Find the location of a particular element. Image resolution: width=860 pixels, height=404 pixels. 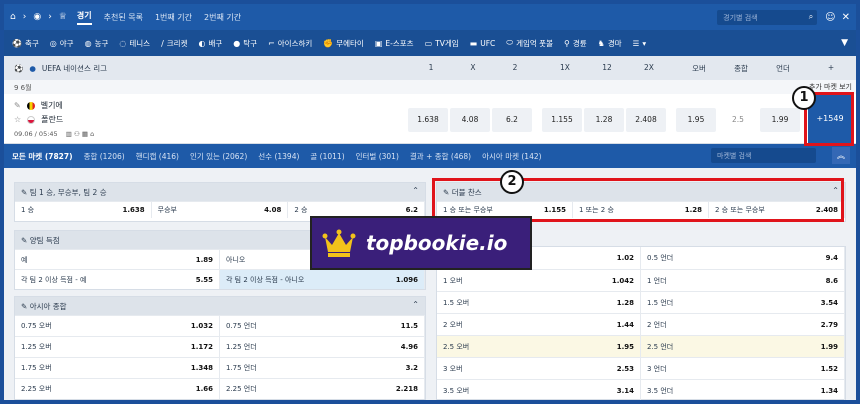

basketball-icon: ◍ is located at coordinates (88, 43).